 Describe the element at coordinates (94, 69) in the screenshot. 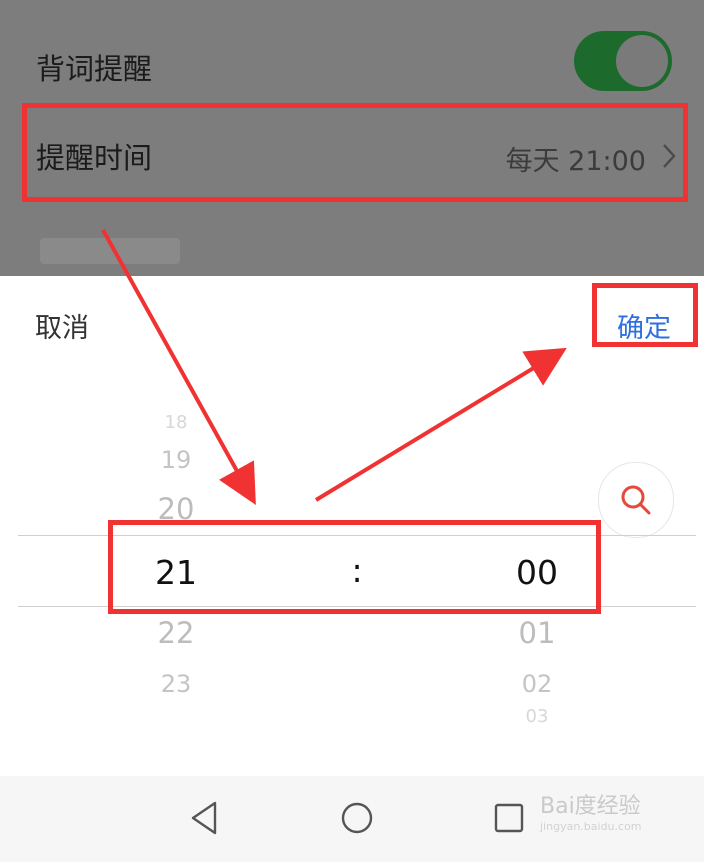

I see `reminder-label: 背词提醒` at that location.